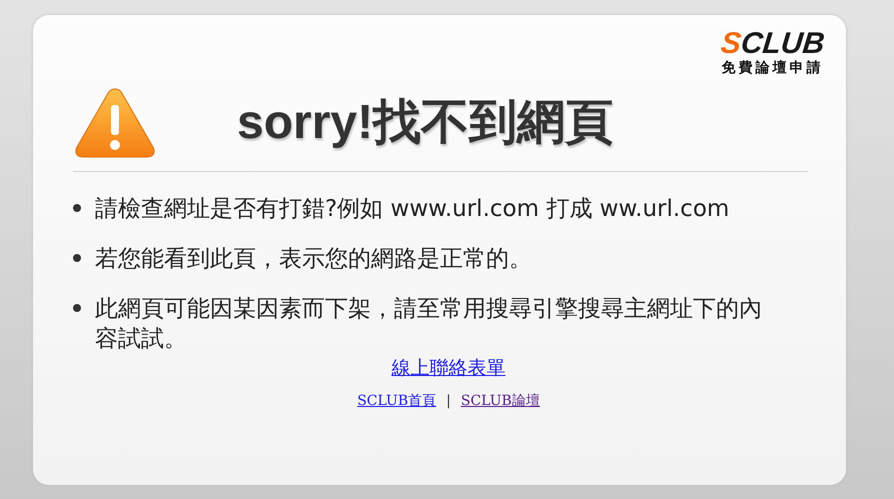  Describe the element at coordinates (772, 68) in the screenshot. I see `logo-tagline: 免費論壇申請` at that location.